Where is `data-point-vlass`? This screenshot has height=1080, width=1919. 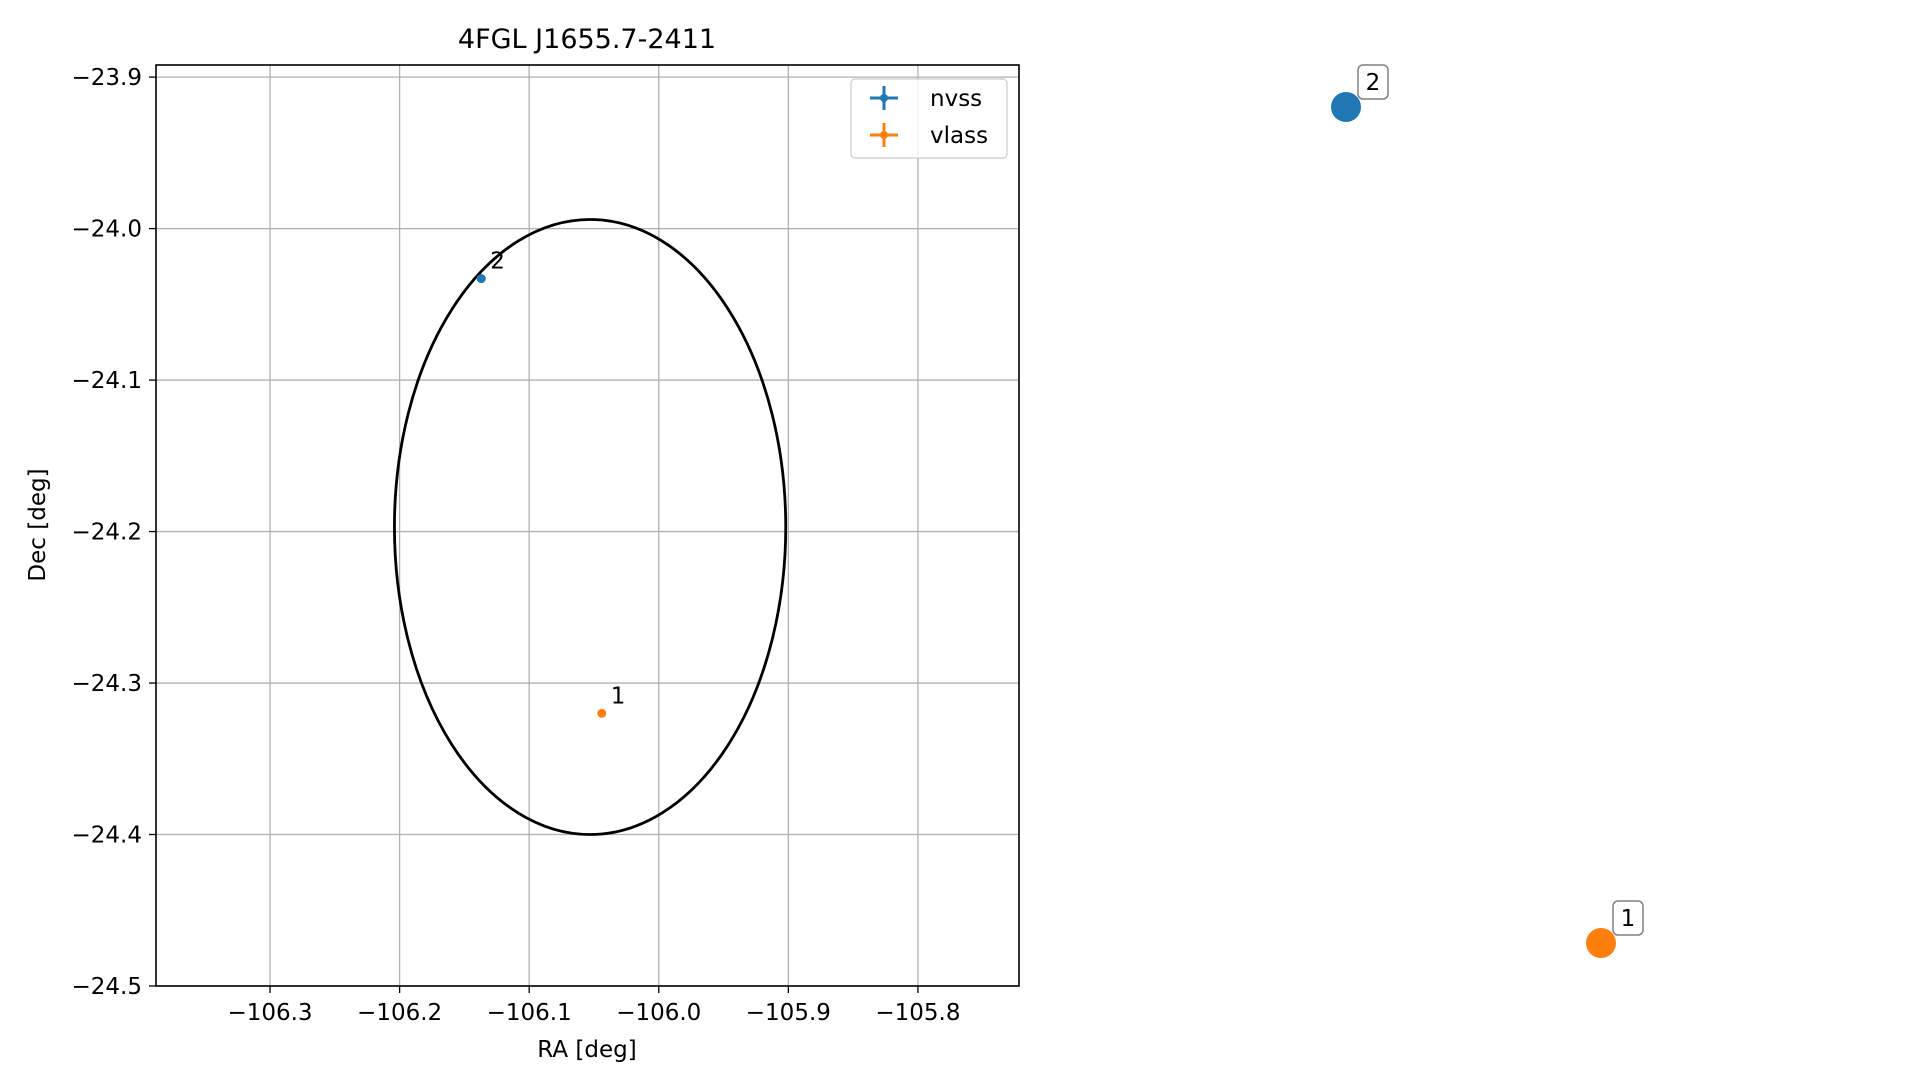 data-point-vlass is located at coordinates (602, 713).